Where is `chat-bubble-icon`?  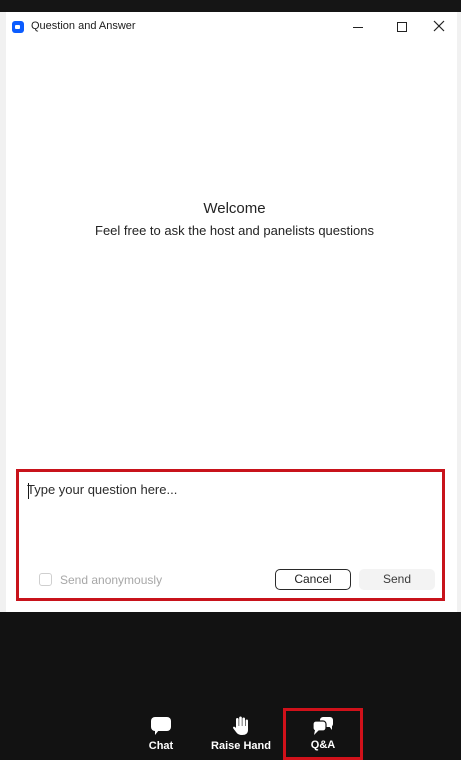 chat-bubble-icon is located at coordinates (161, 726).